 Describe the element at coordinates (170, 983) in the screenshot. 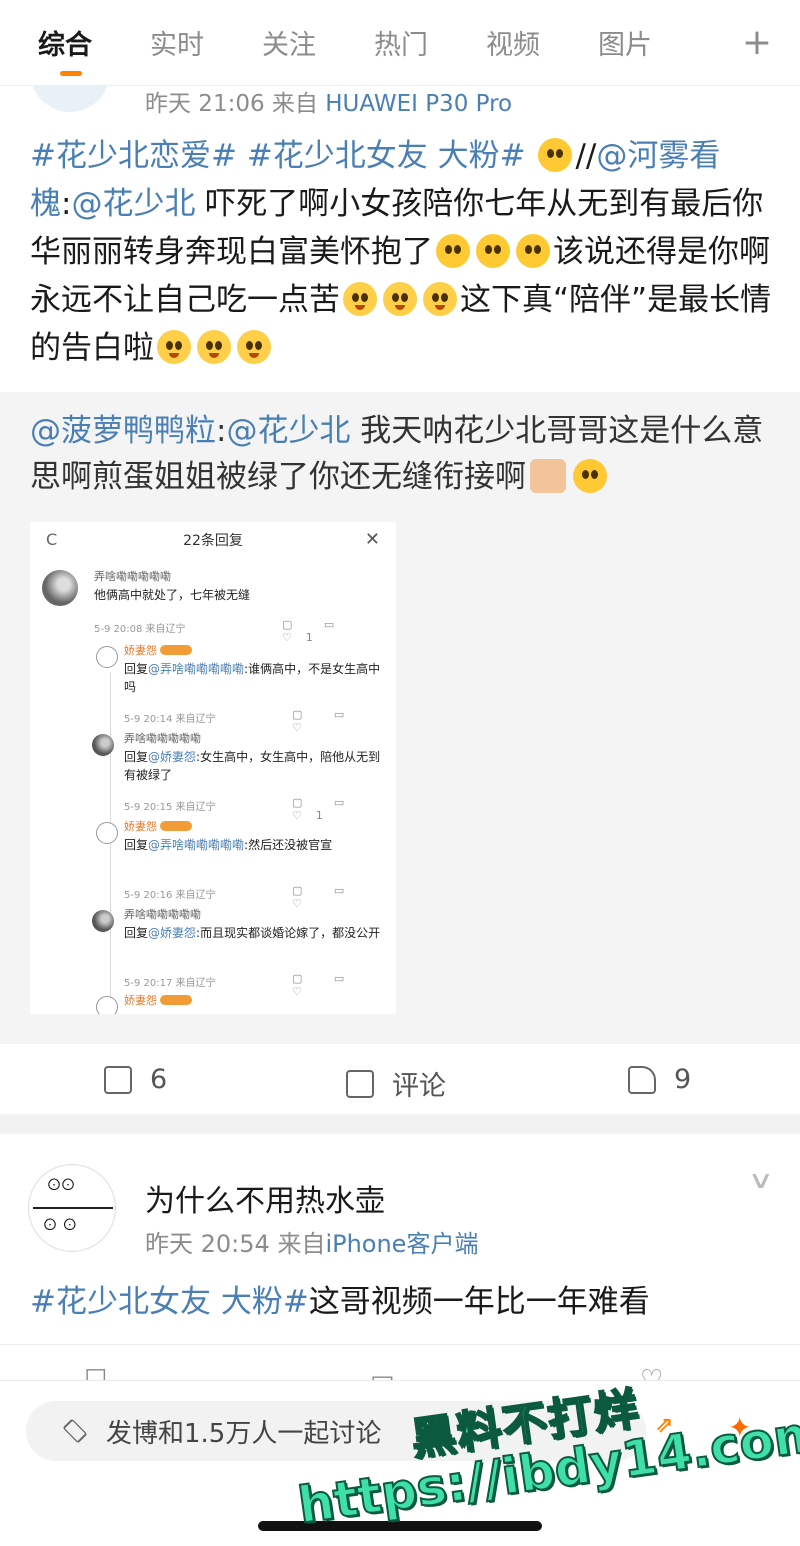

I see `reply-meta: 5-9 20:17 来自辽宁` at that location.